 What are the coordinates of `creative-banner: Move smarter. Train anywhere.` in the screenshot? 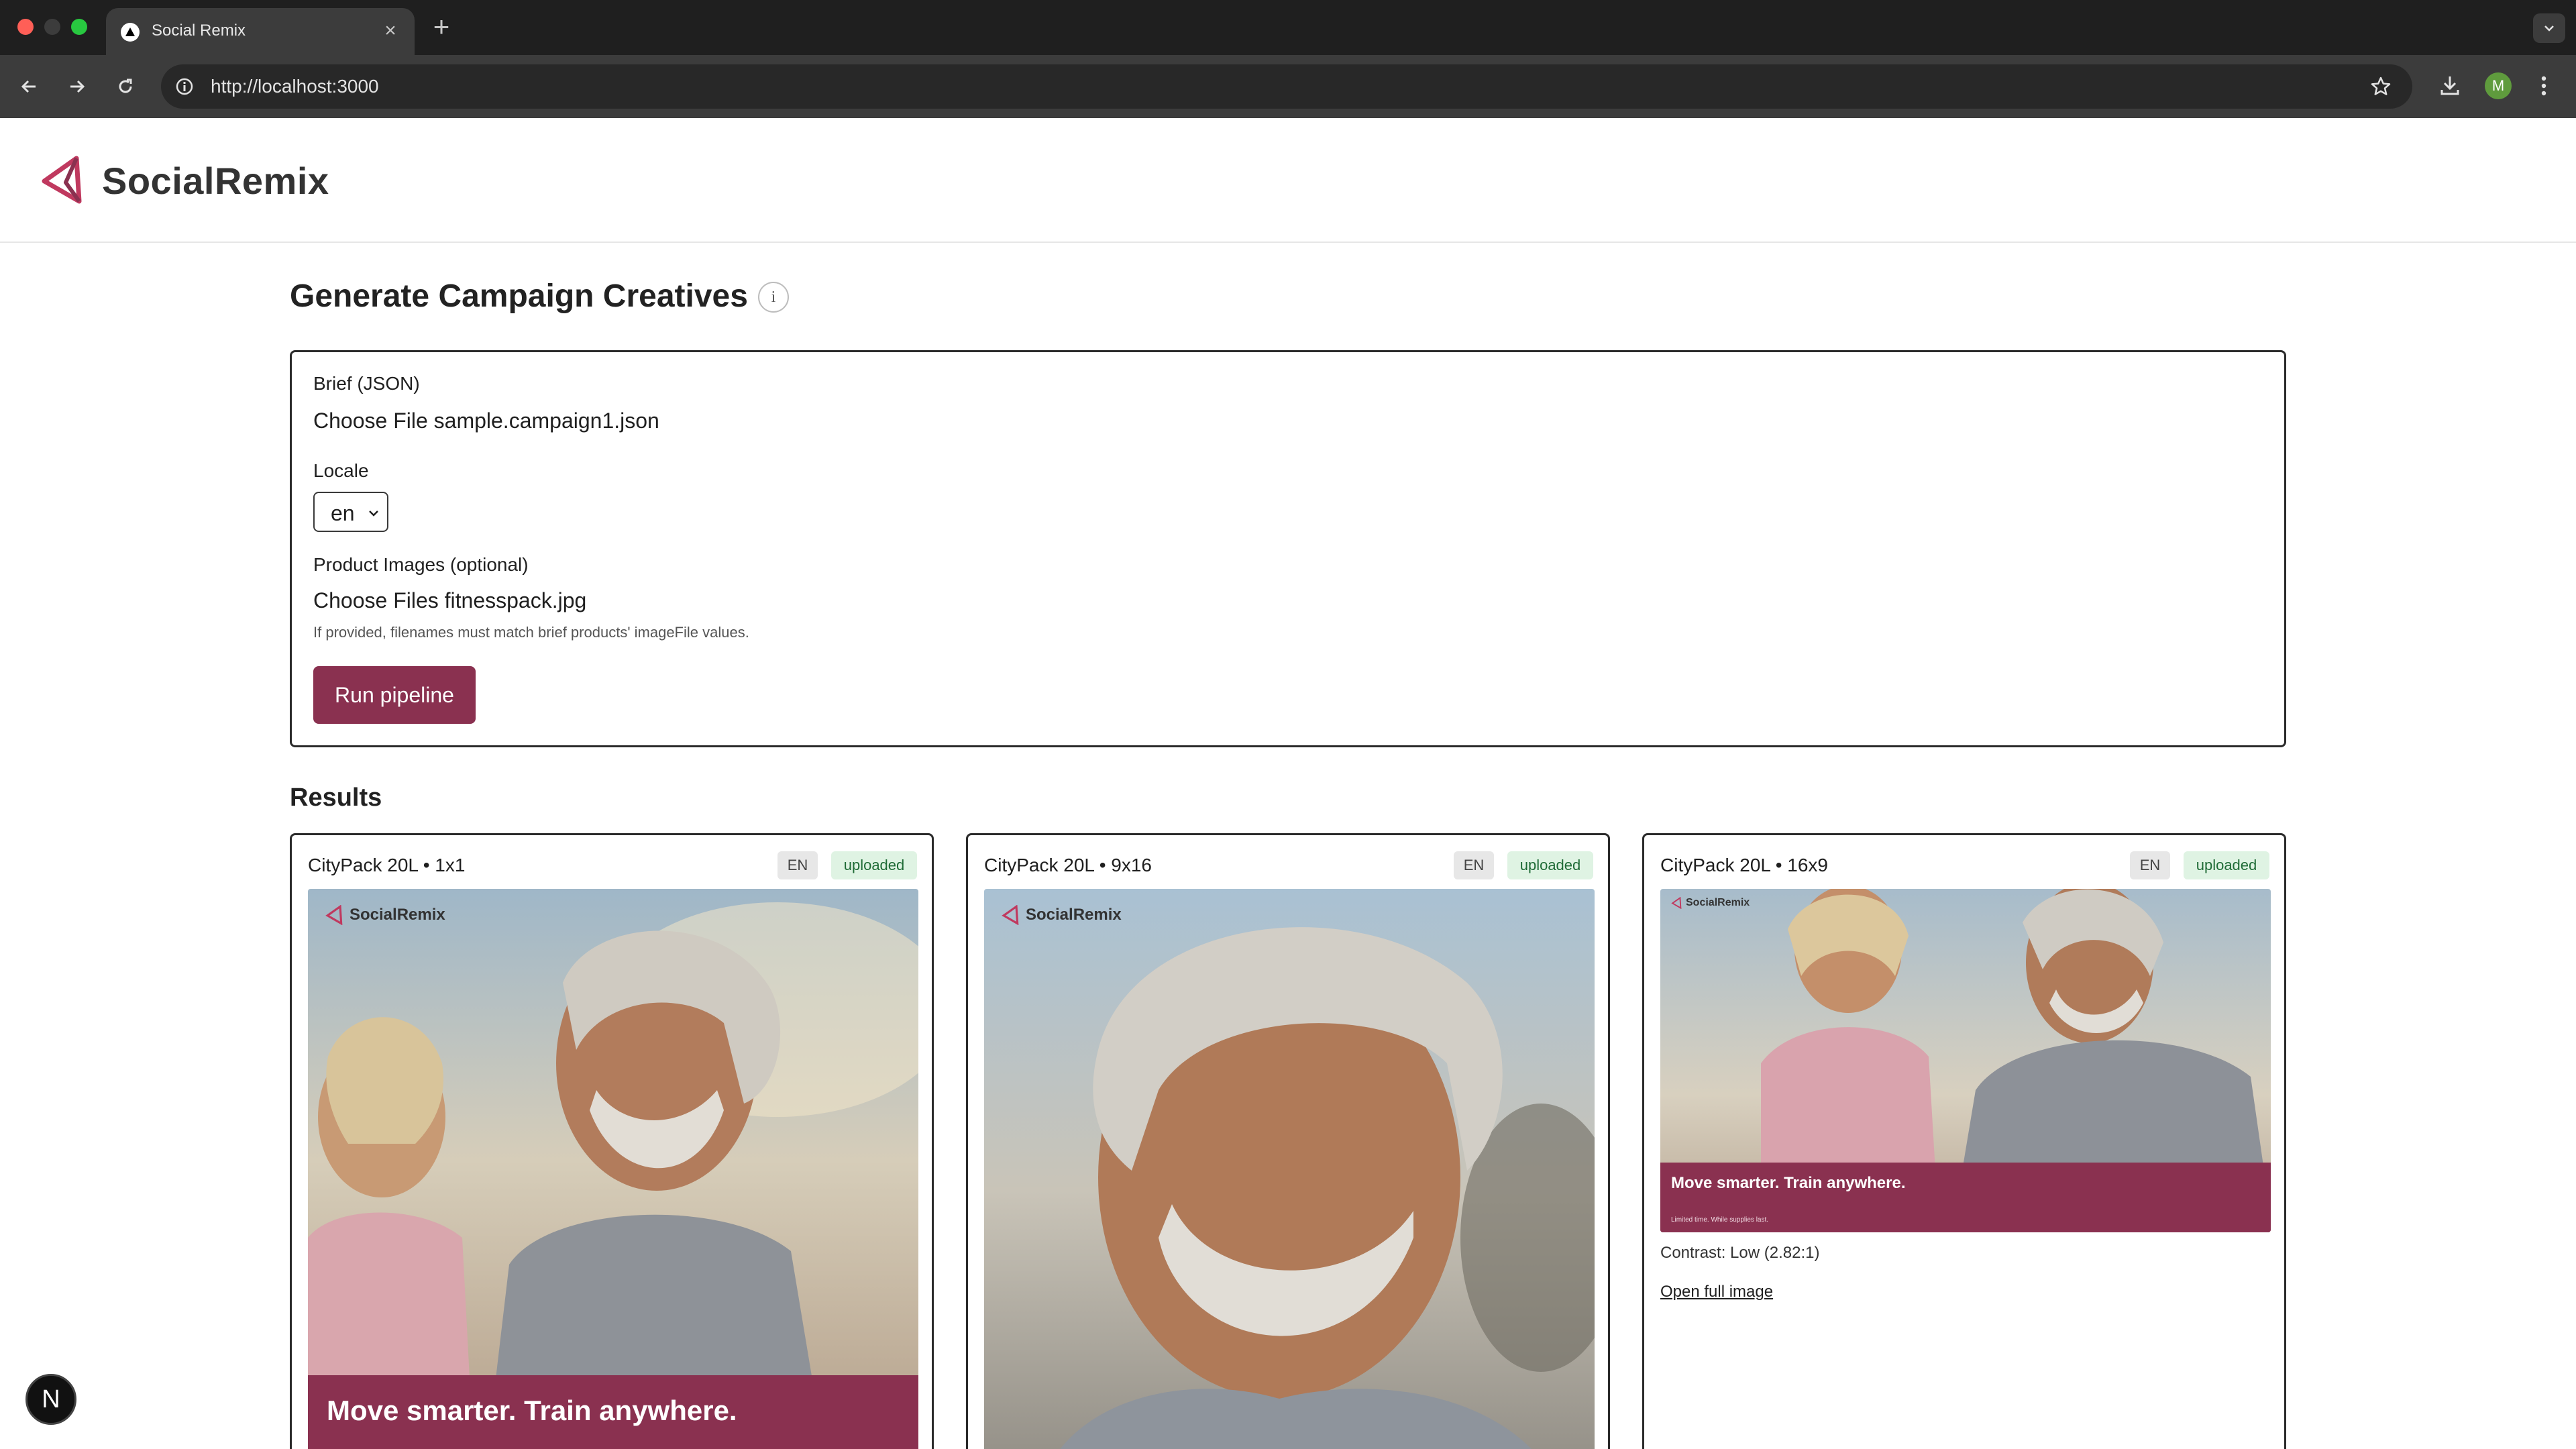 It's located at (613, 1412).